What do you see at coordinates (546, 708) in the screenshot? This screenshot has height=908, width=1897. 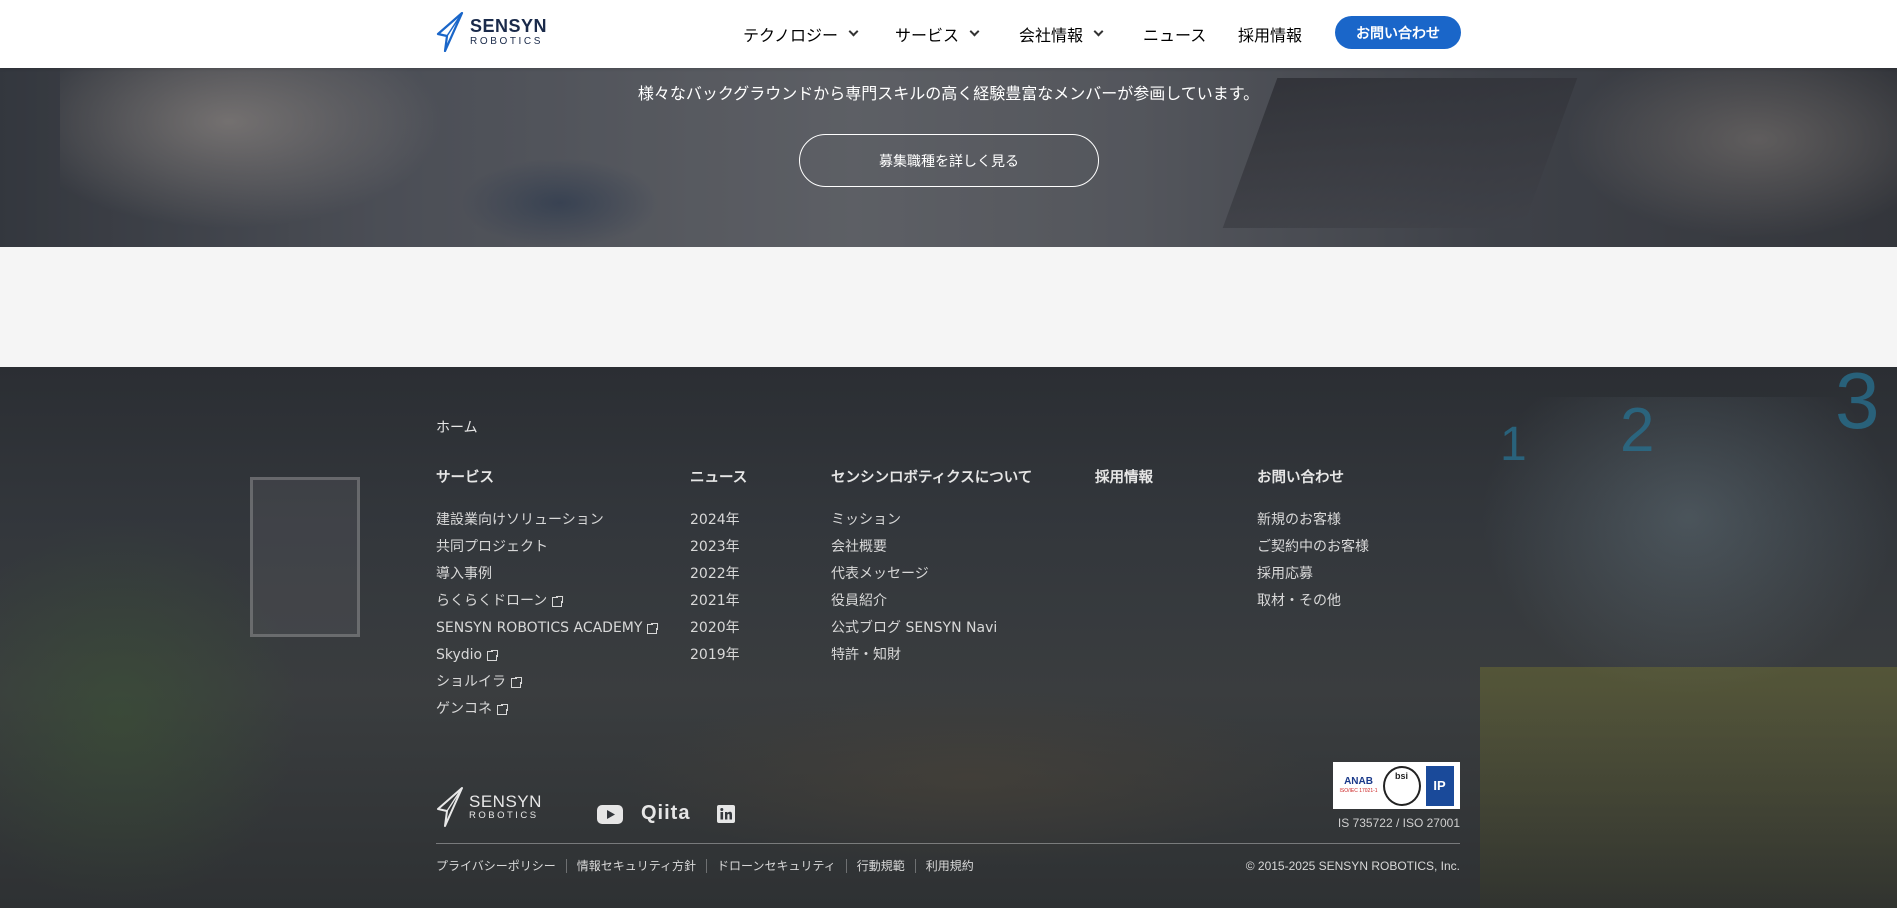 I see `footer-link: ゲンコネ` at bounding box center [546, 708].